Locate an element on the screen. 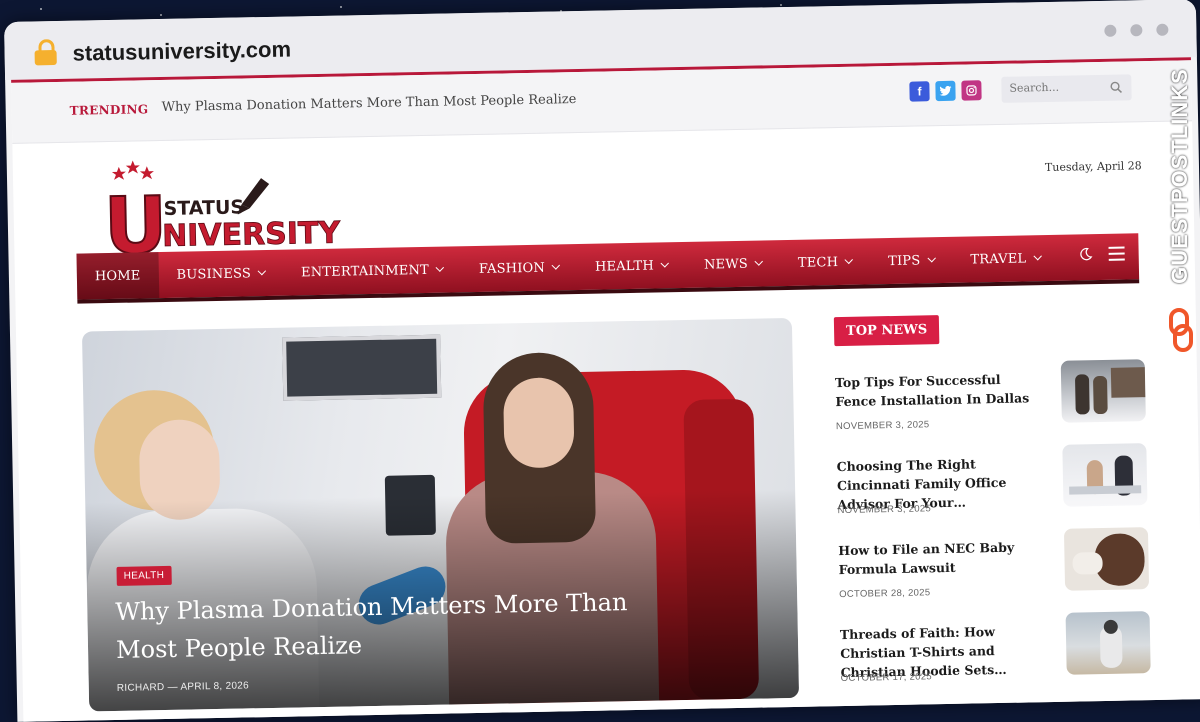 This screenshot has width=1200, height=722. nav-item-tech: TECH is located at coordinates (824, 262).